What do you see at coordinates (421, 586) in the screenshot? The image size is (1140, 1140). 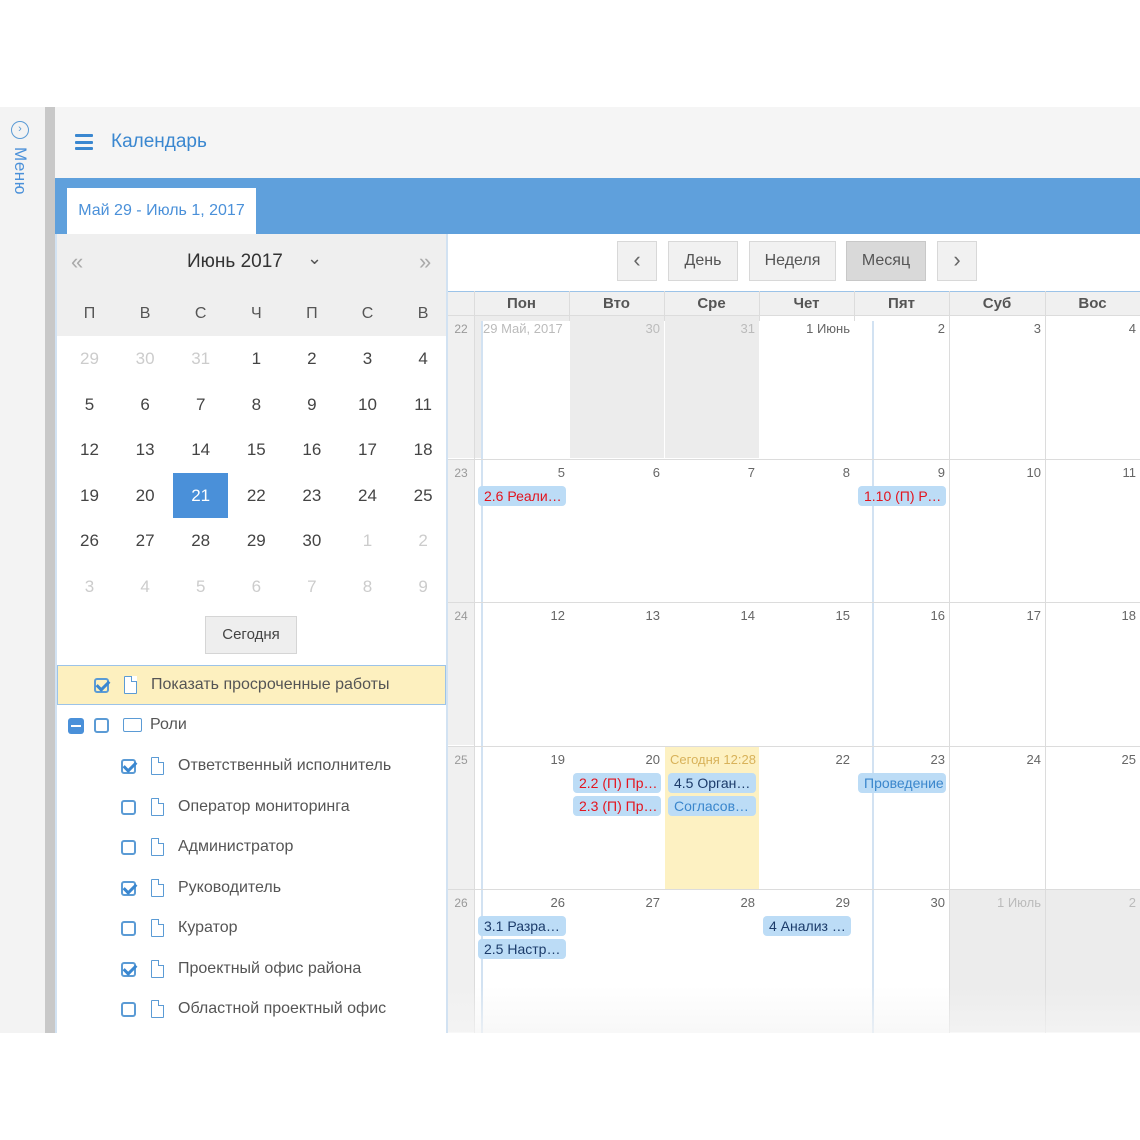 I see `mini-day: 9` at bounding box center [421, 586].